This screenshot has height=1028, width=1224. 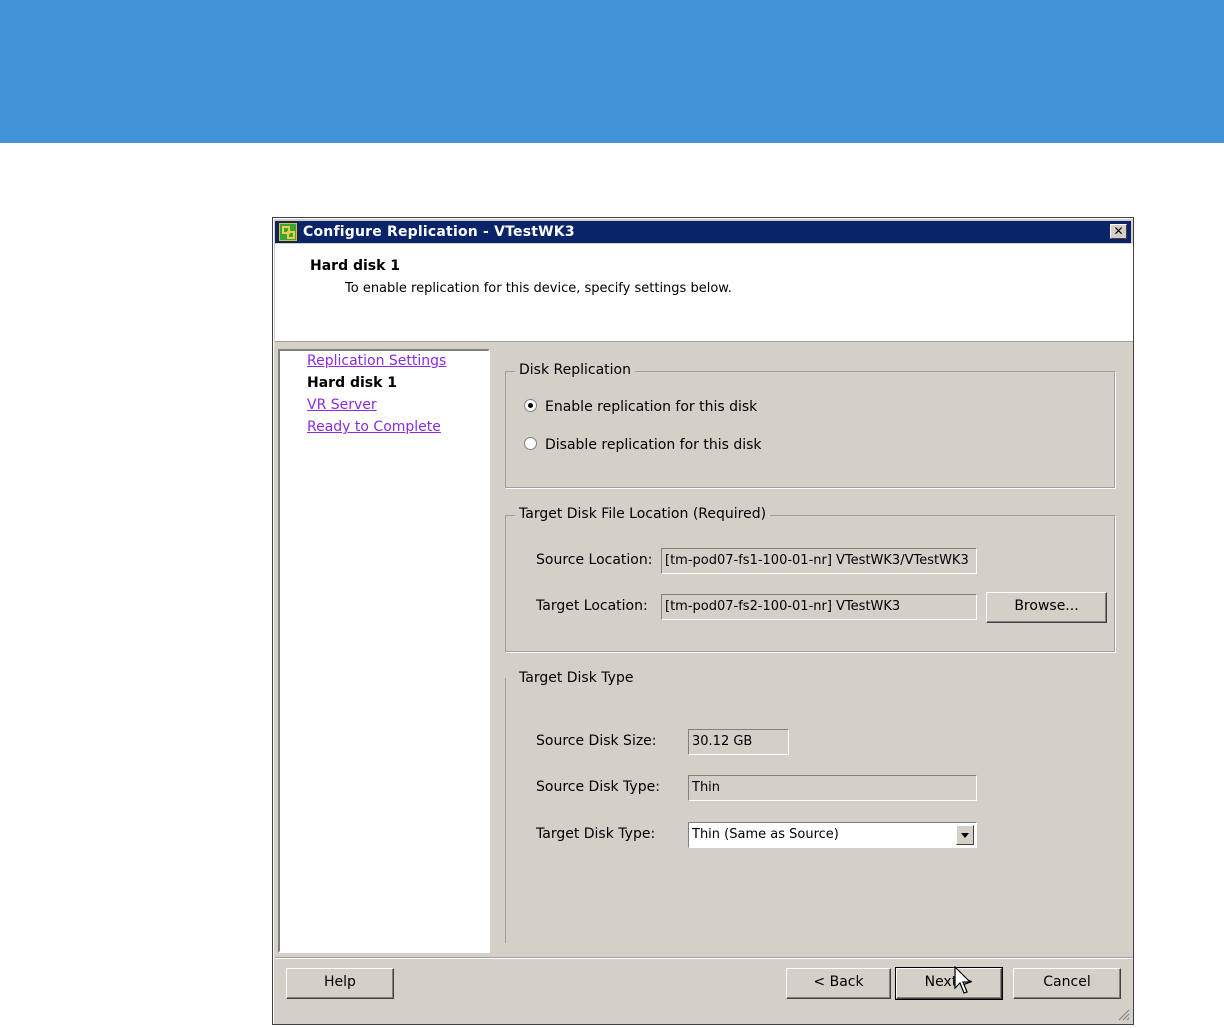 What do you see at coordinates (965, 835) in the screenshot?
I see `chevron-down-icon` at bounding box center [965, 835].